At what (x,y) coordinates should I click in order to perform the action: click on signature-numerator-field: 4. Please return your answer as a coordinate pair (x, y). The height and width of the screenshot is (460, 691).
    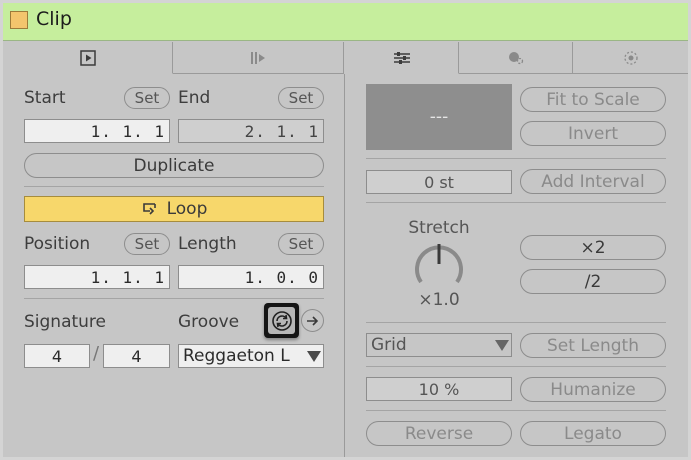
    Looking at the image, I should click on (57, 356).